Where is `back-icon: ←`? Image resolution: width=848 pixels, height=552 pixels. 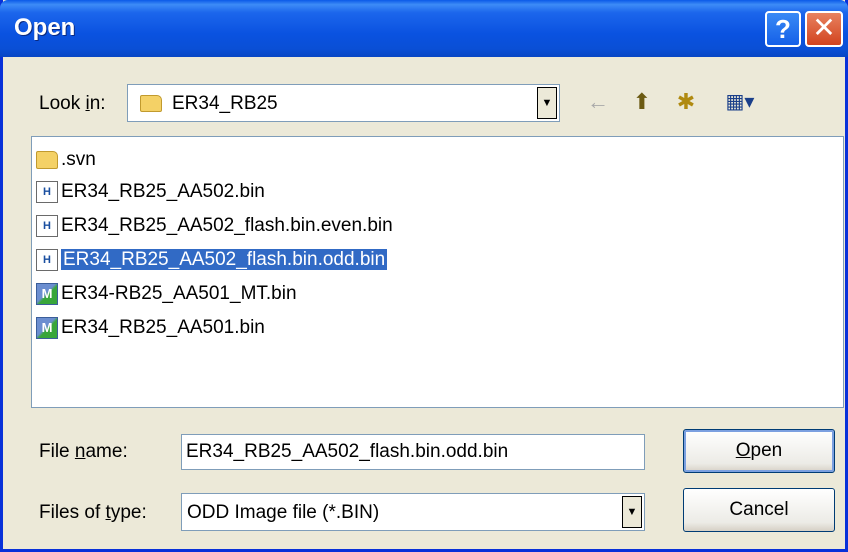
back-icon: ← is located at coordinates (598, 102).